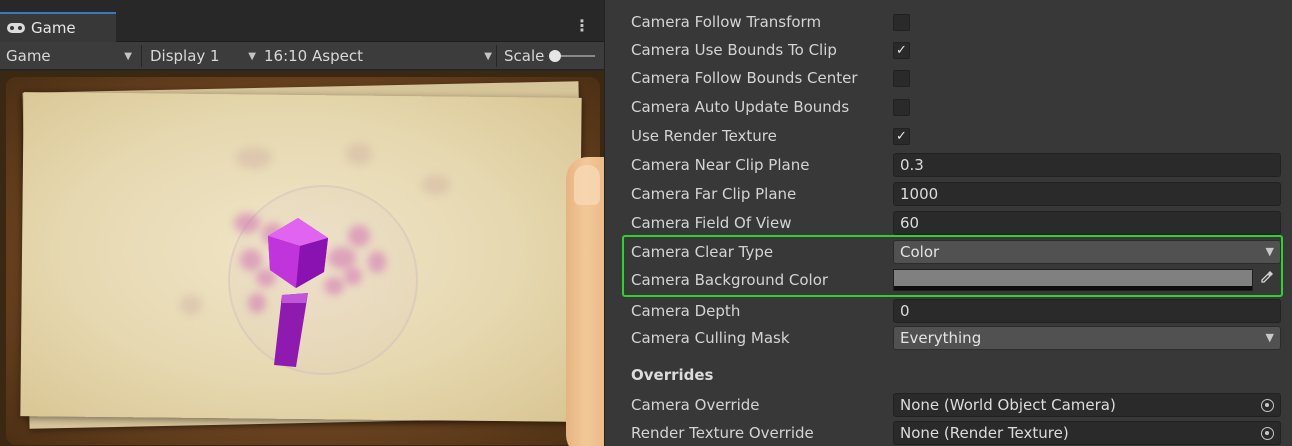 Image resolution: width=1292 pixels, height=446 pixels. What do you see at coordinates (948, 107) in the screenshot?
I see `row-camera-auto-update-bounds: Camera Auto Update Bounds` at bounding box center [948, 107].